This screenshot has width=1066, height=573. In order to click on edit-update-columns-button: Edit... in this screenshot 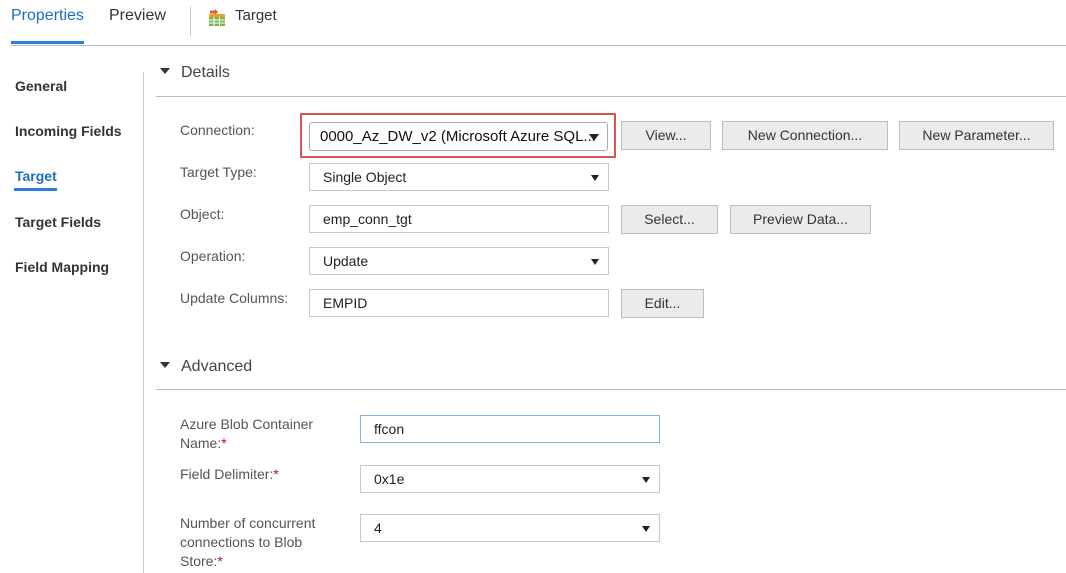, I will do `click(662, 303)`.